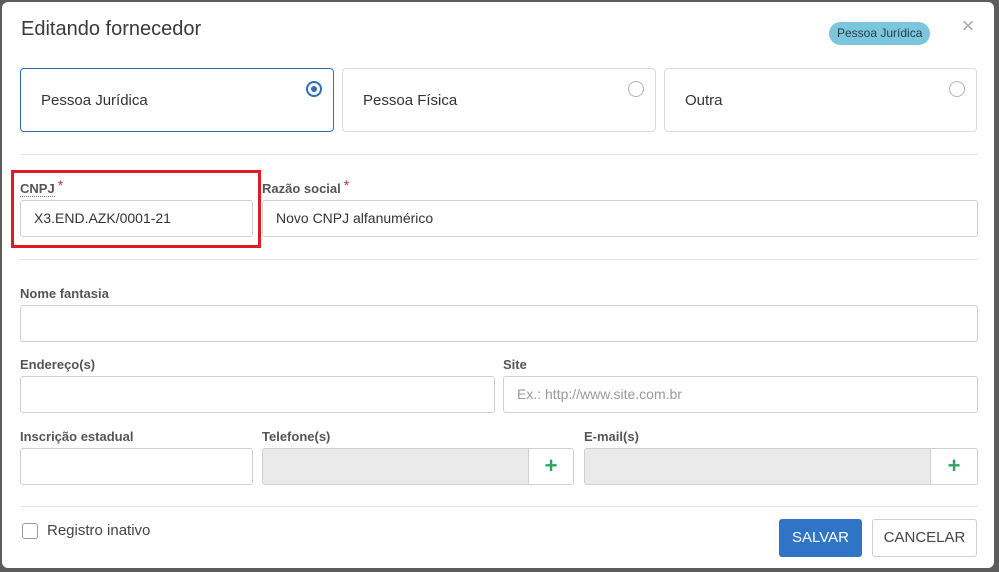  Describe the element at coordinates (296, 436) in the screenshot. I see `telefones-label: Telefone(s)` at that location.